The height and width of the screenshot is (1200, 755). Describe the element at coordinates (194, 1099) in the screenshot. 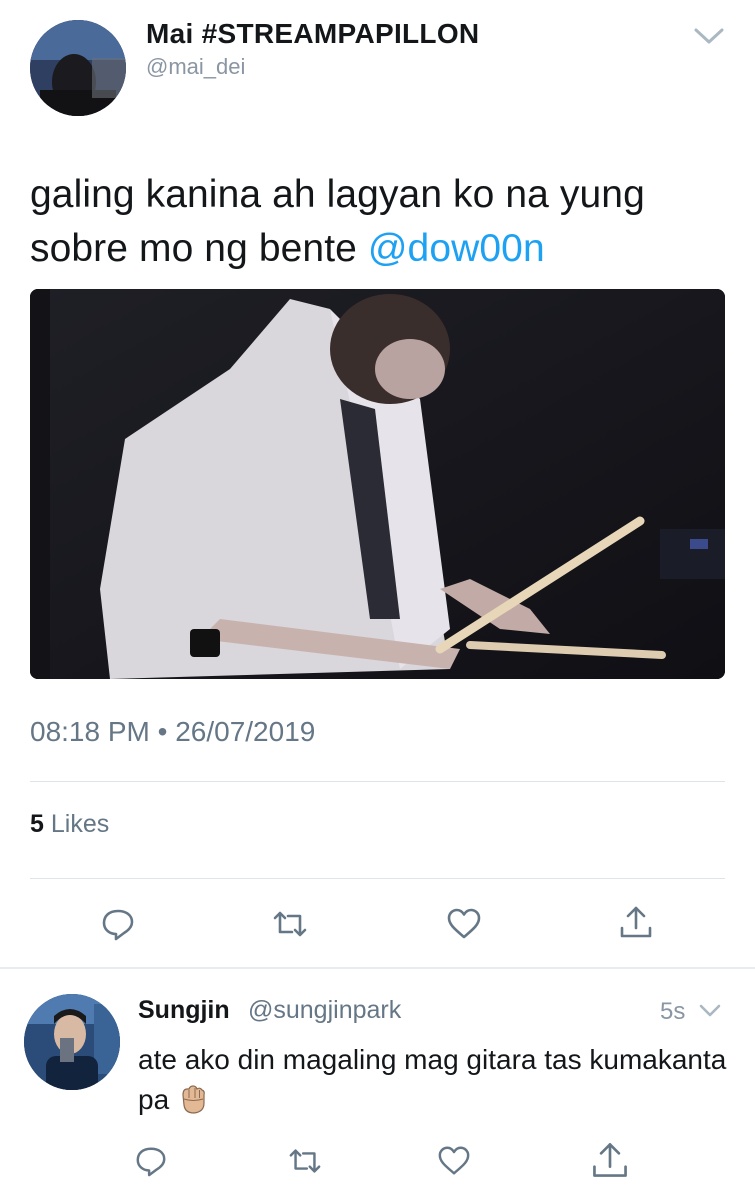

I see `raised-fist-emoji` at that location.